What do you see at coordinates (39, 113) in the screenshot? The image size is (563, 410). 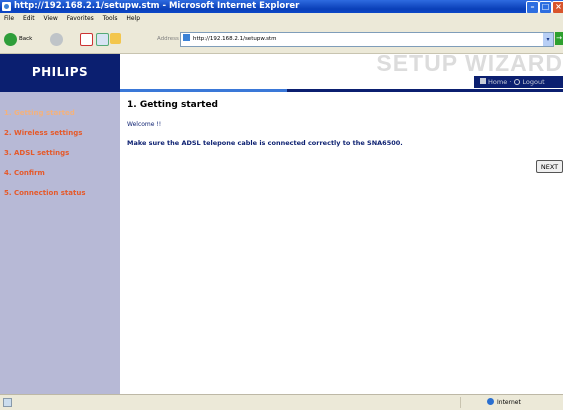 I see `step-getting-started: 1. Getting started` at bounding box center [39, 113].